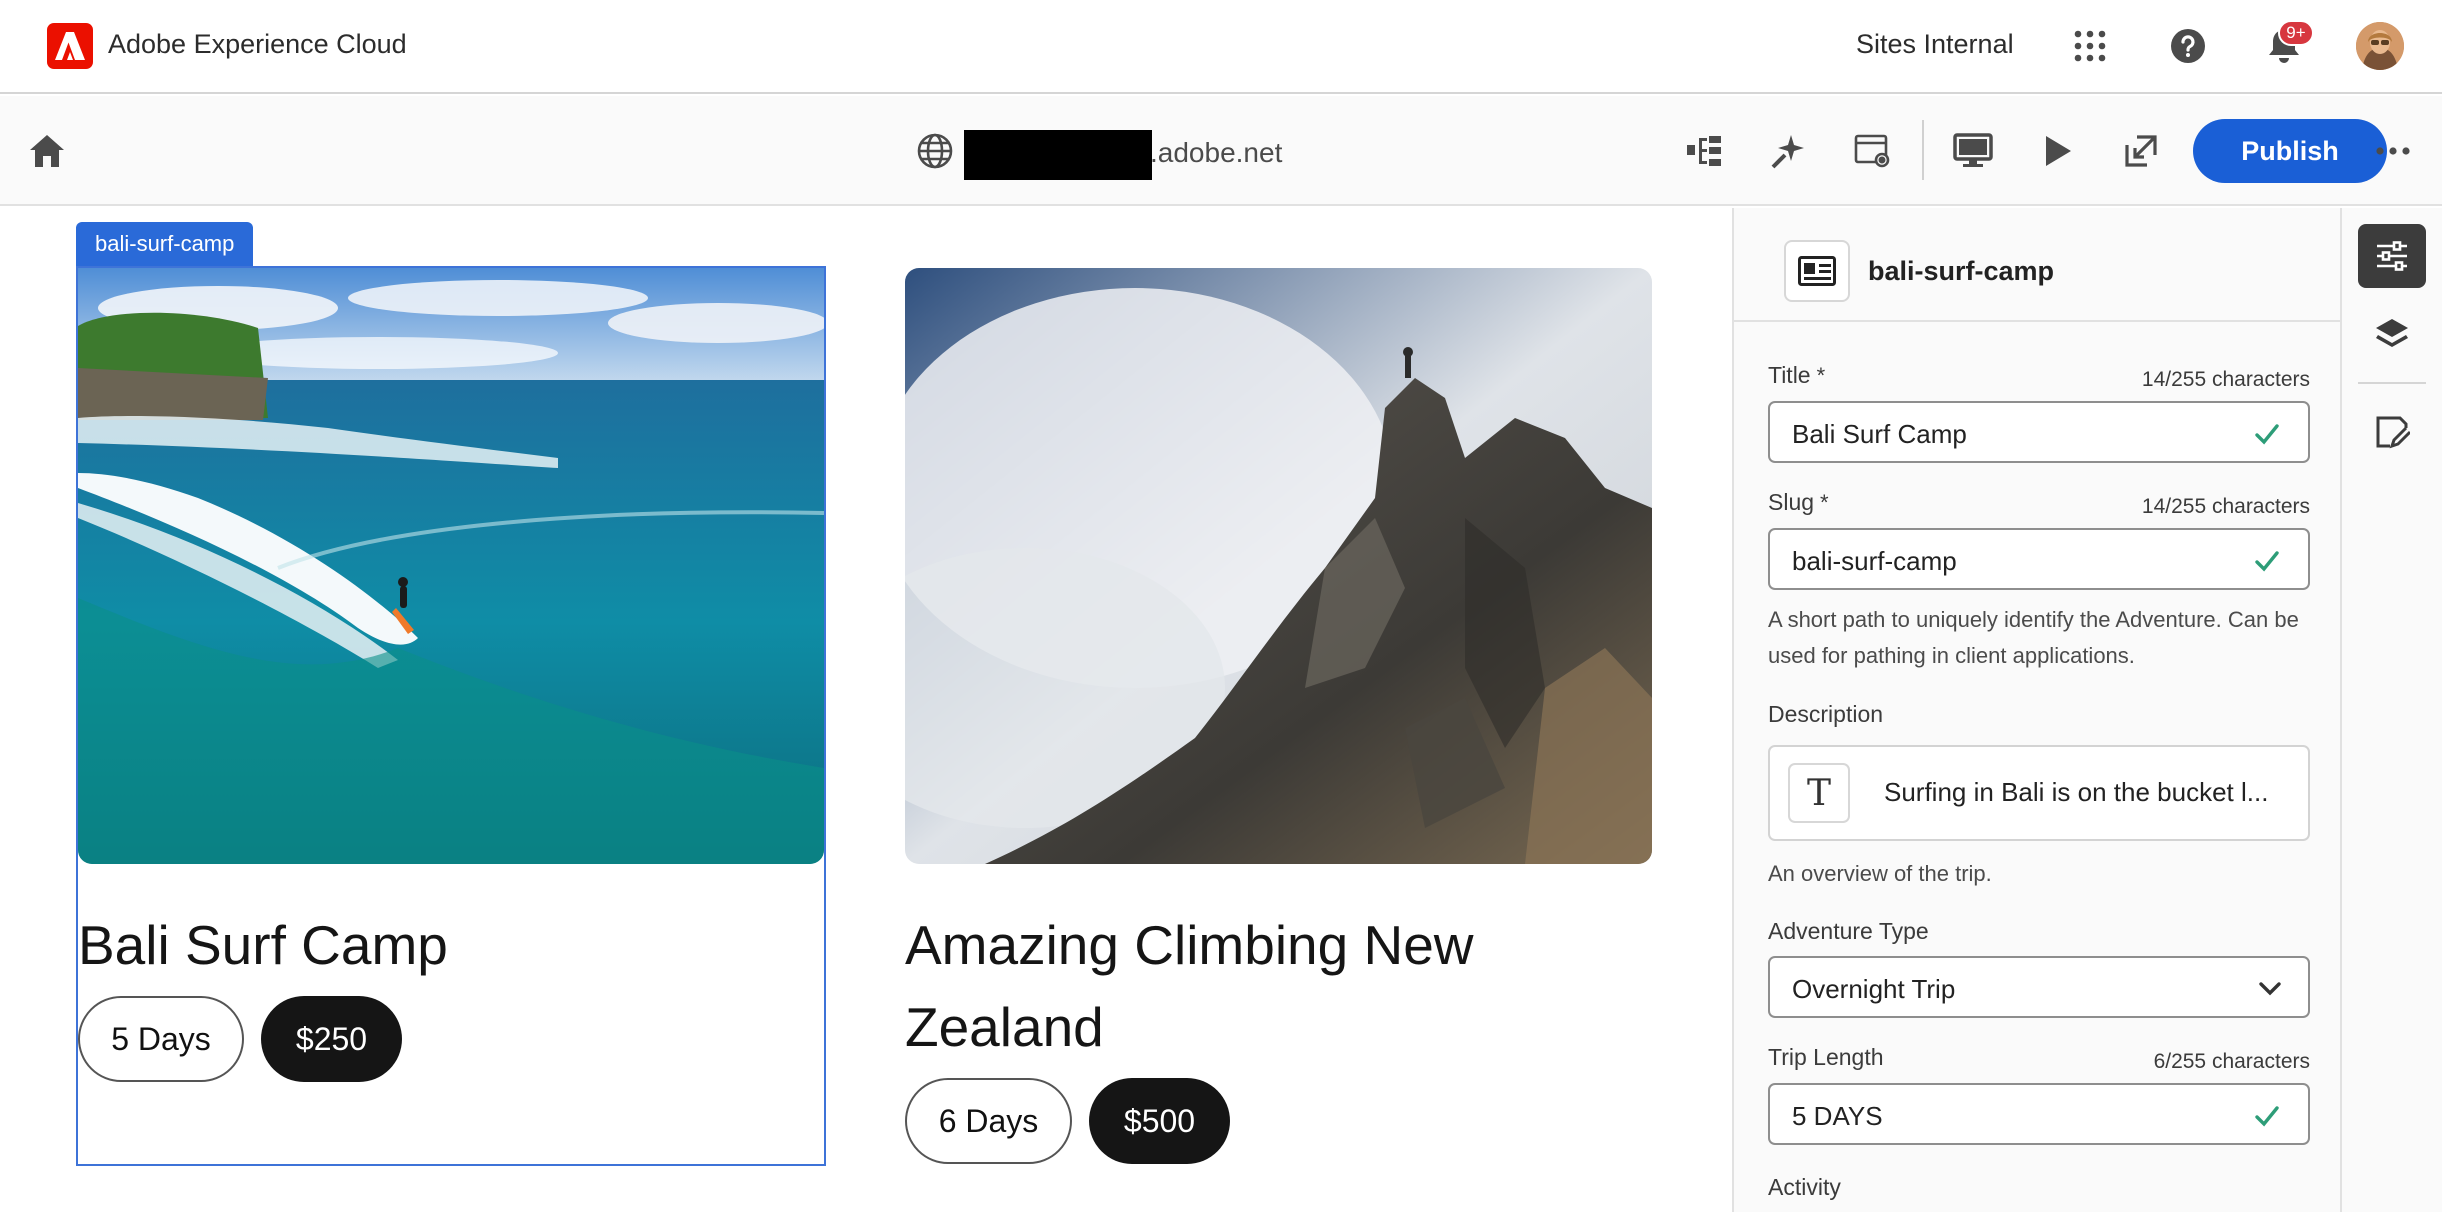  What do you see at coordinates (988, 1121) in the screenshot?
I see `trip-length-pill: 6 Days` at bounding box center [988, 1121].